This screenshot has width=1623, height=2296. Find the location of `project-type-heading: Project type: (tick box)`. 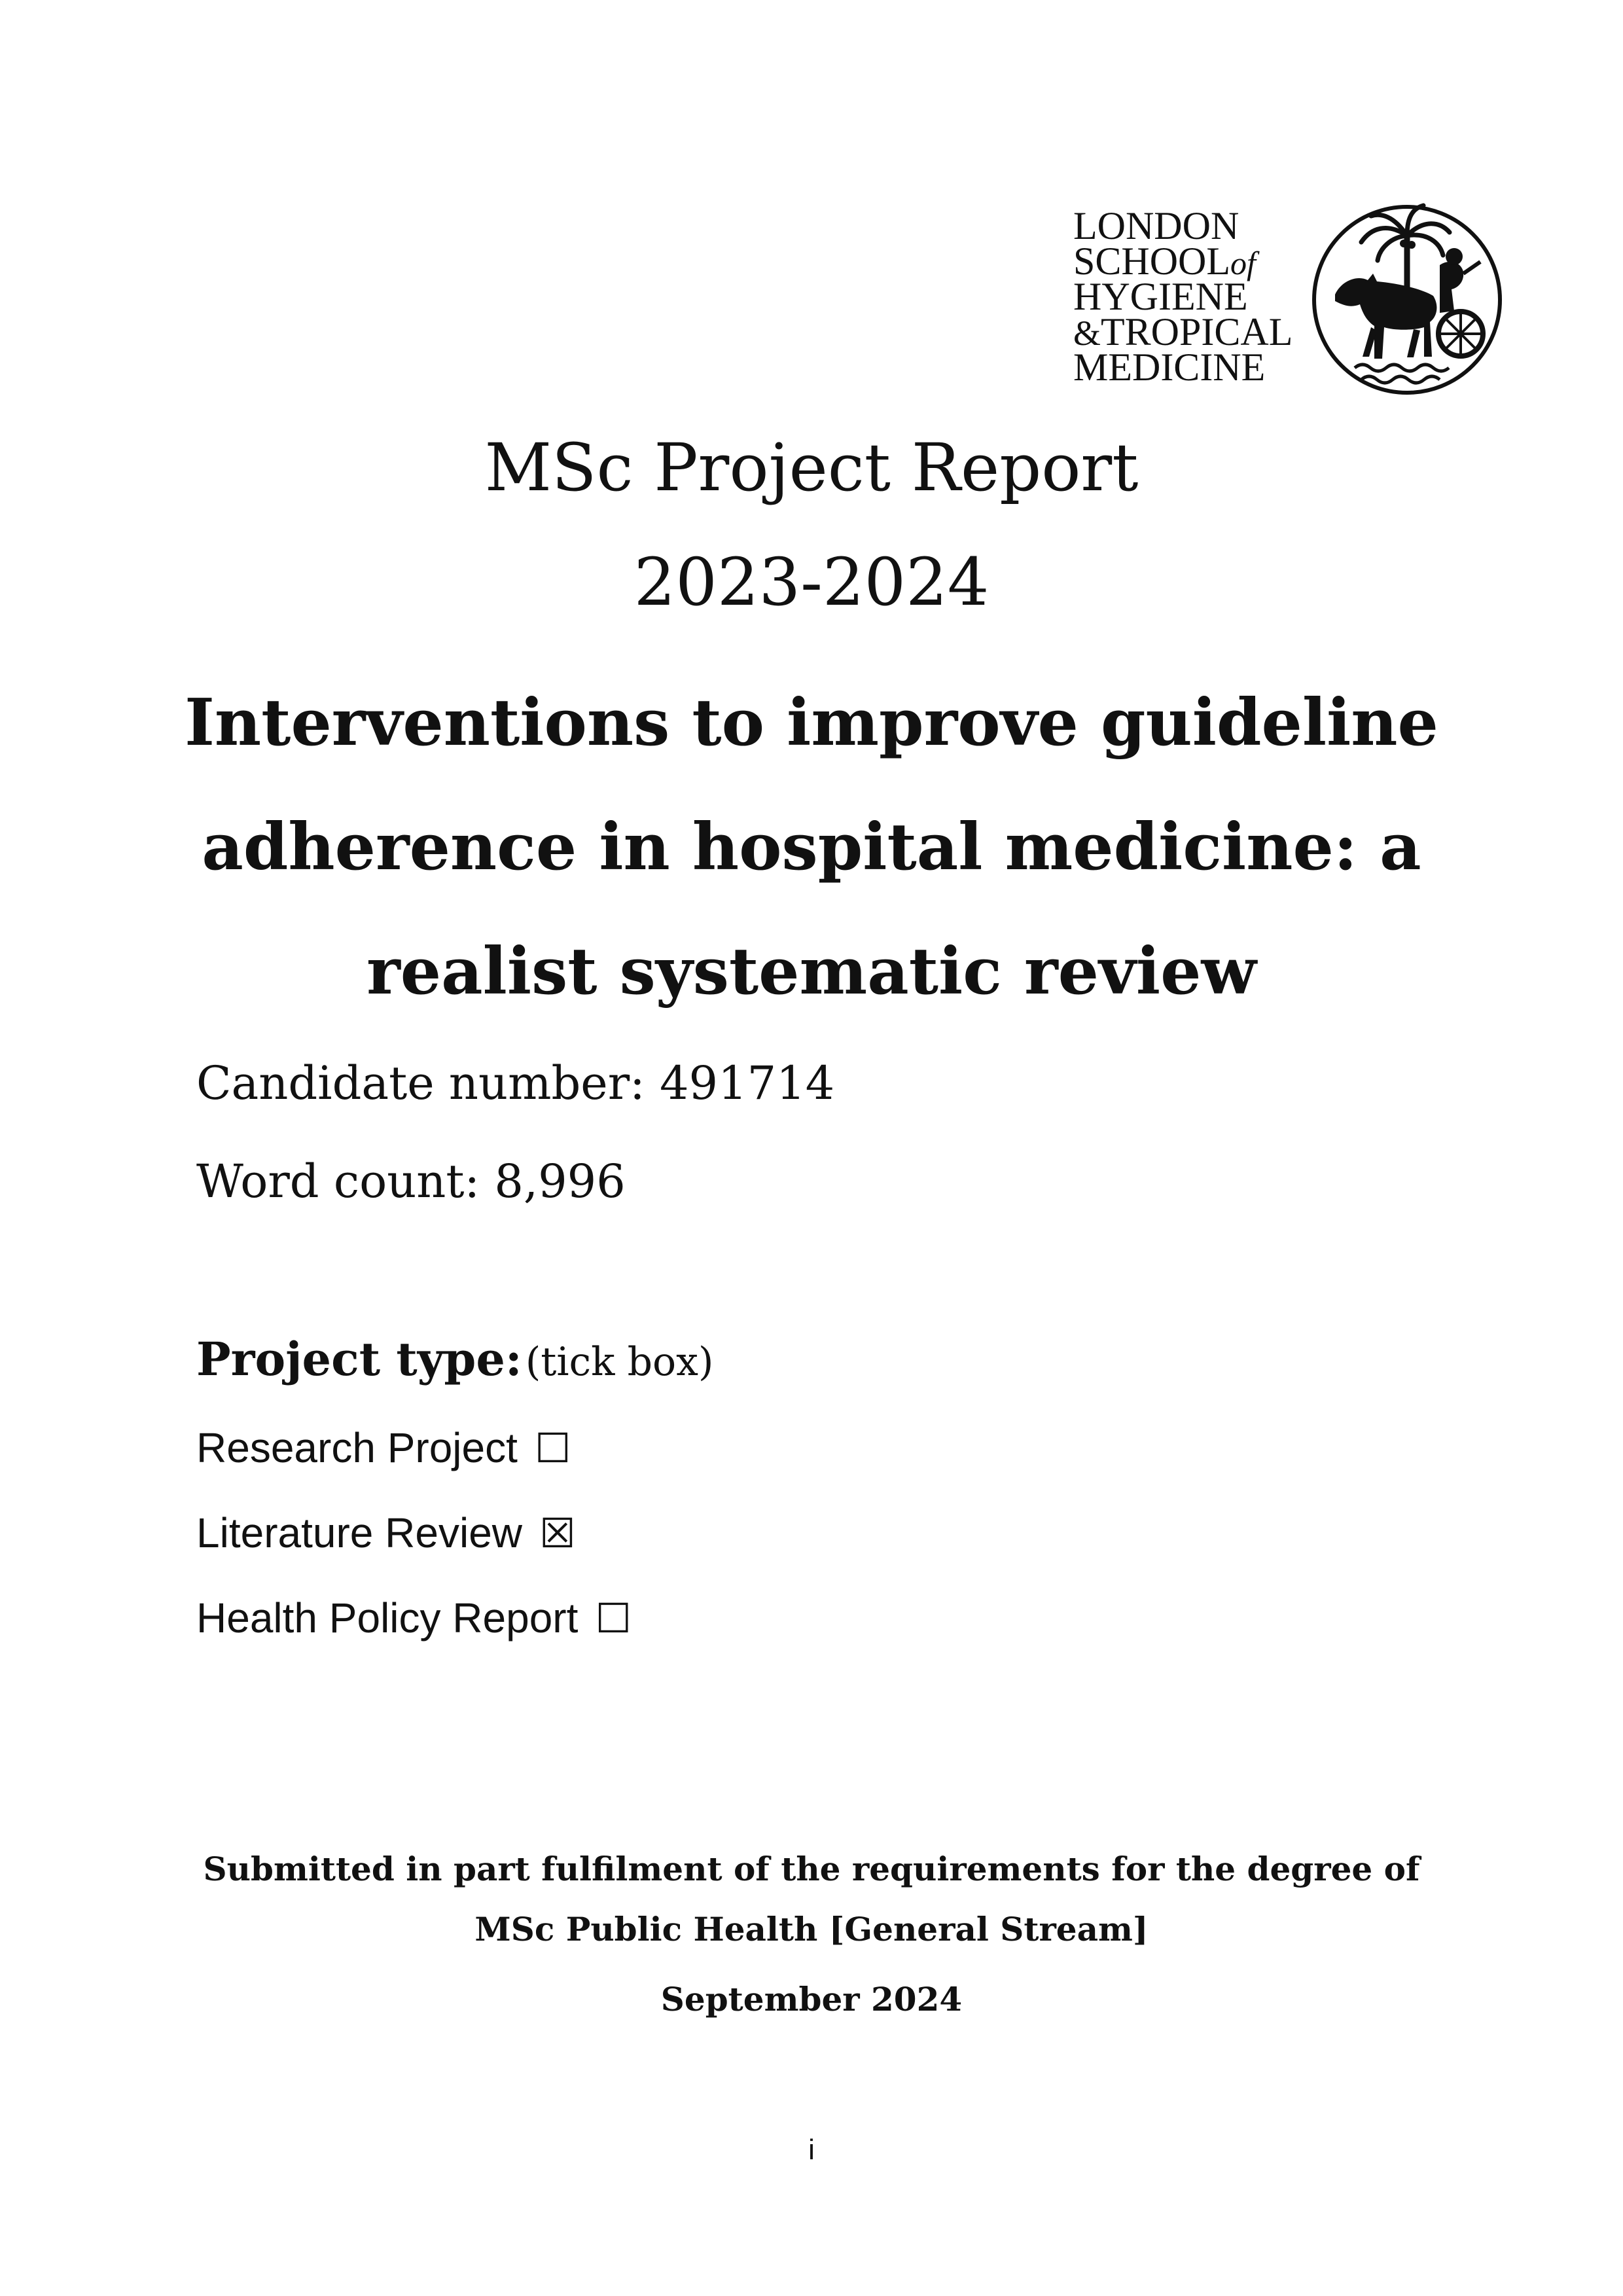

project-type-heading: Project type: (tick box) is located at coordinates (455, 1359).